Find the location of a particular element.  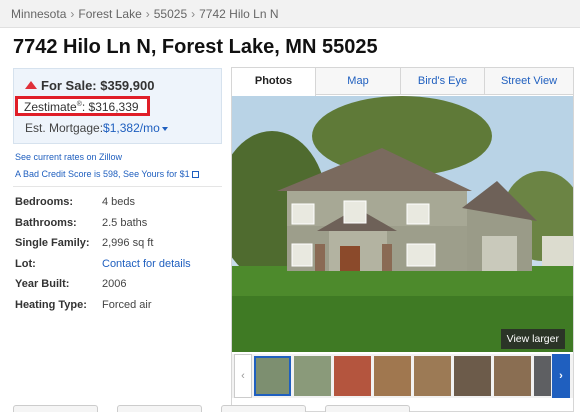

fact-value: 2,996 sq ft is located at coordinates (128, 243).